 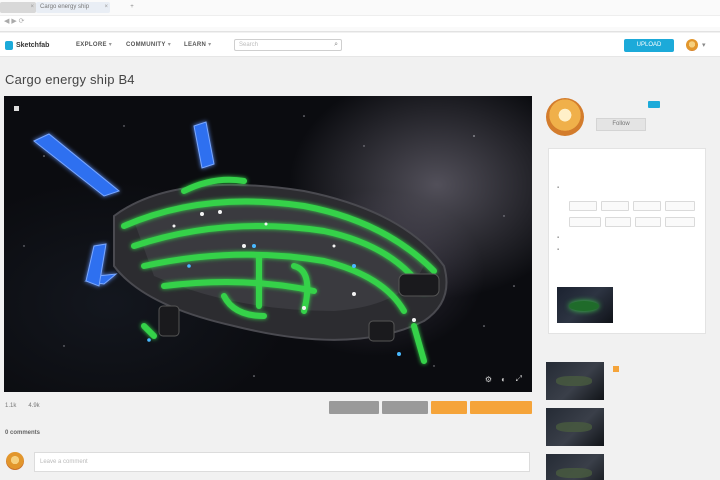 I want to click on browser-chrome: × Cargo energy ship × + ◀ ▶ ⟳, so click(x=360, y=16).